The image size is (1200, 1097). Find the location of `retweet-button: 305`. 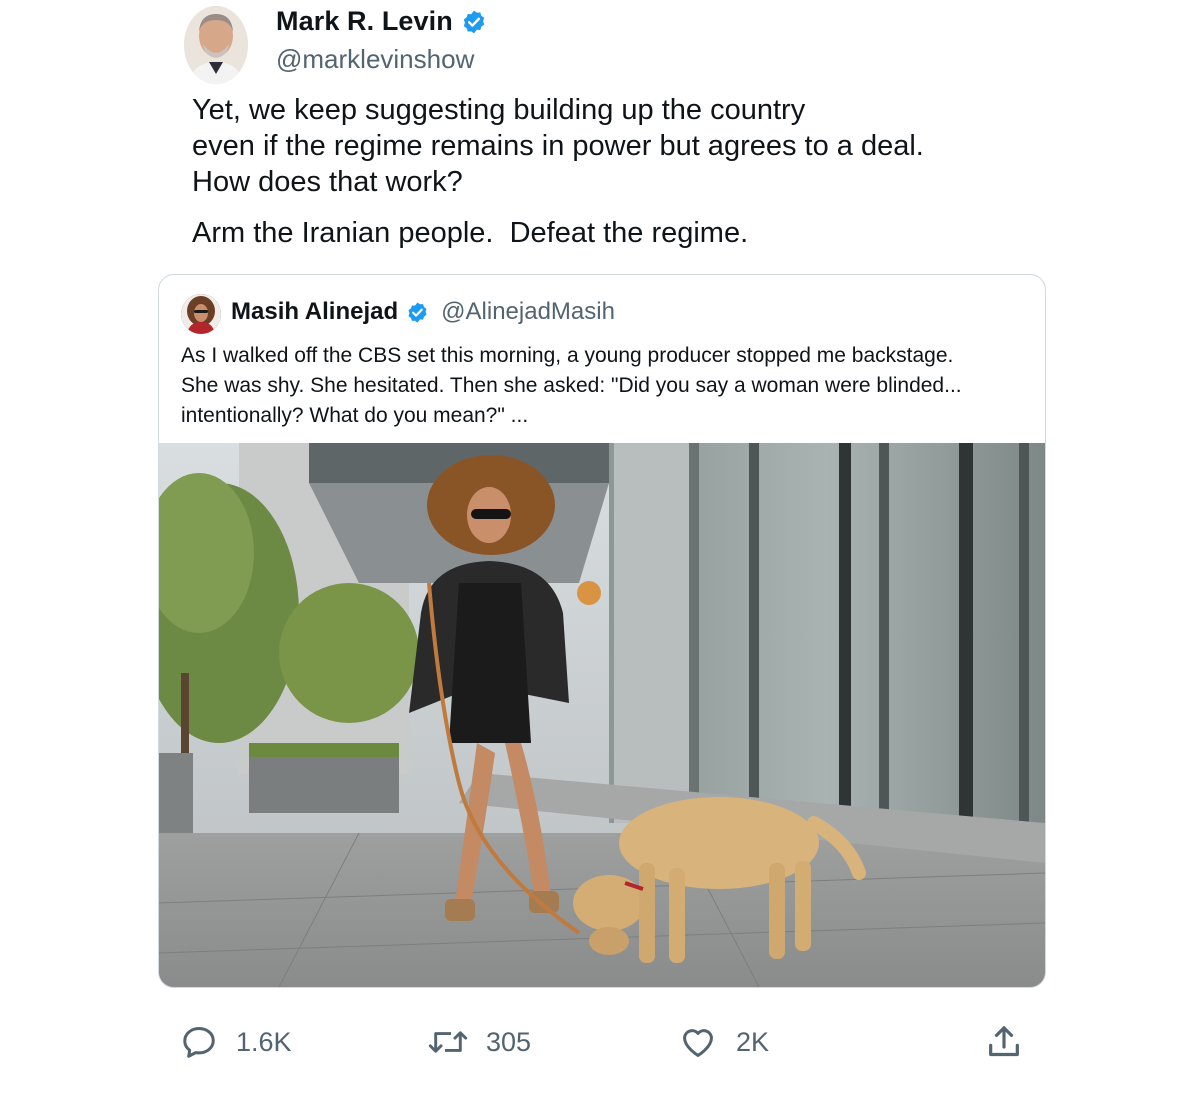

retweet-button: 305 is located at coordinates (479, 1042).